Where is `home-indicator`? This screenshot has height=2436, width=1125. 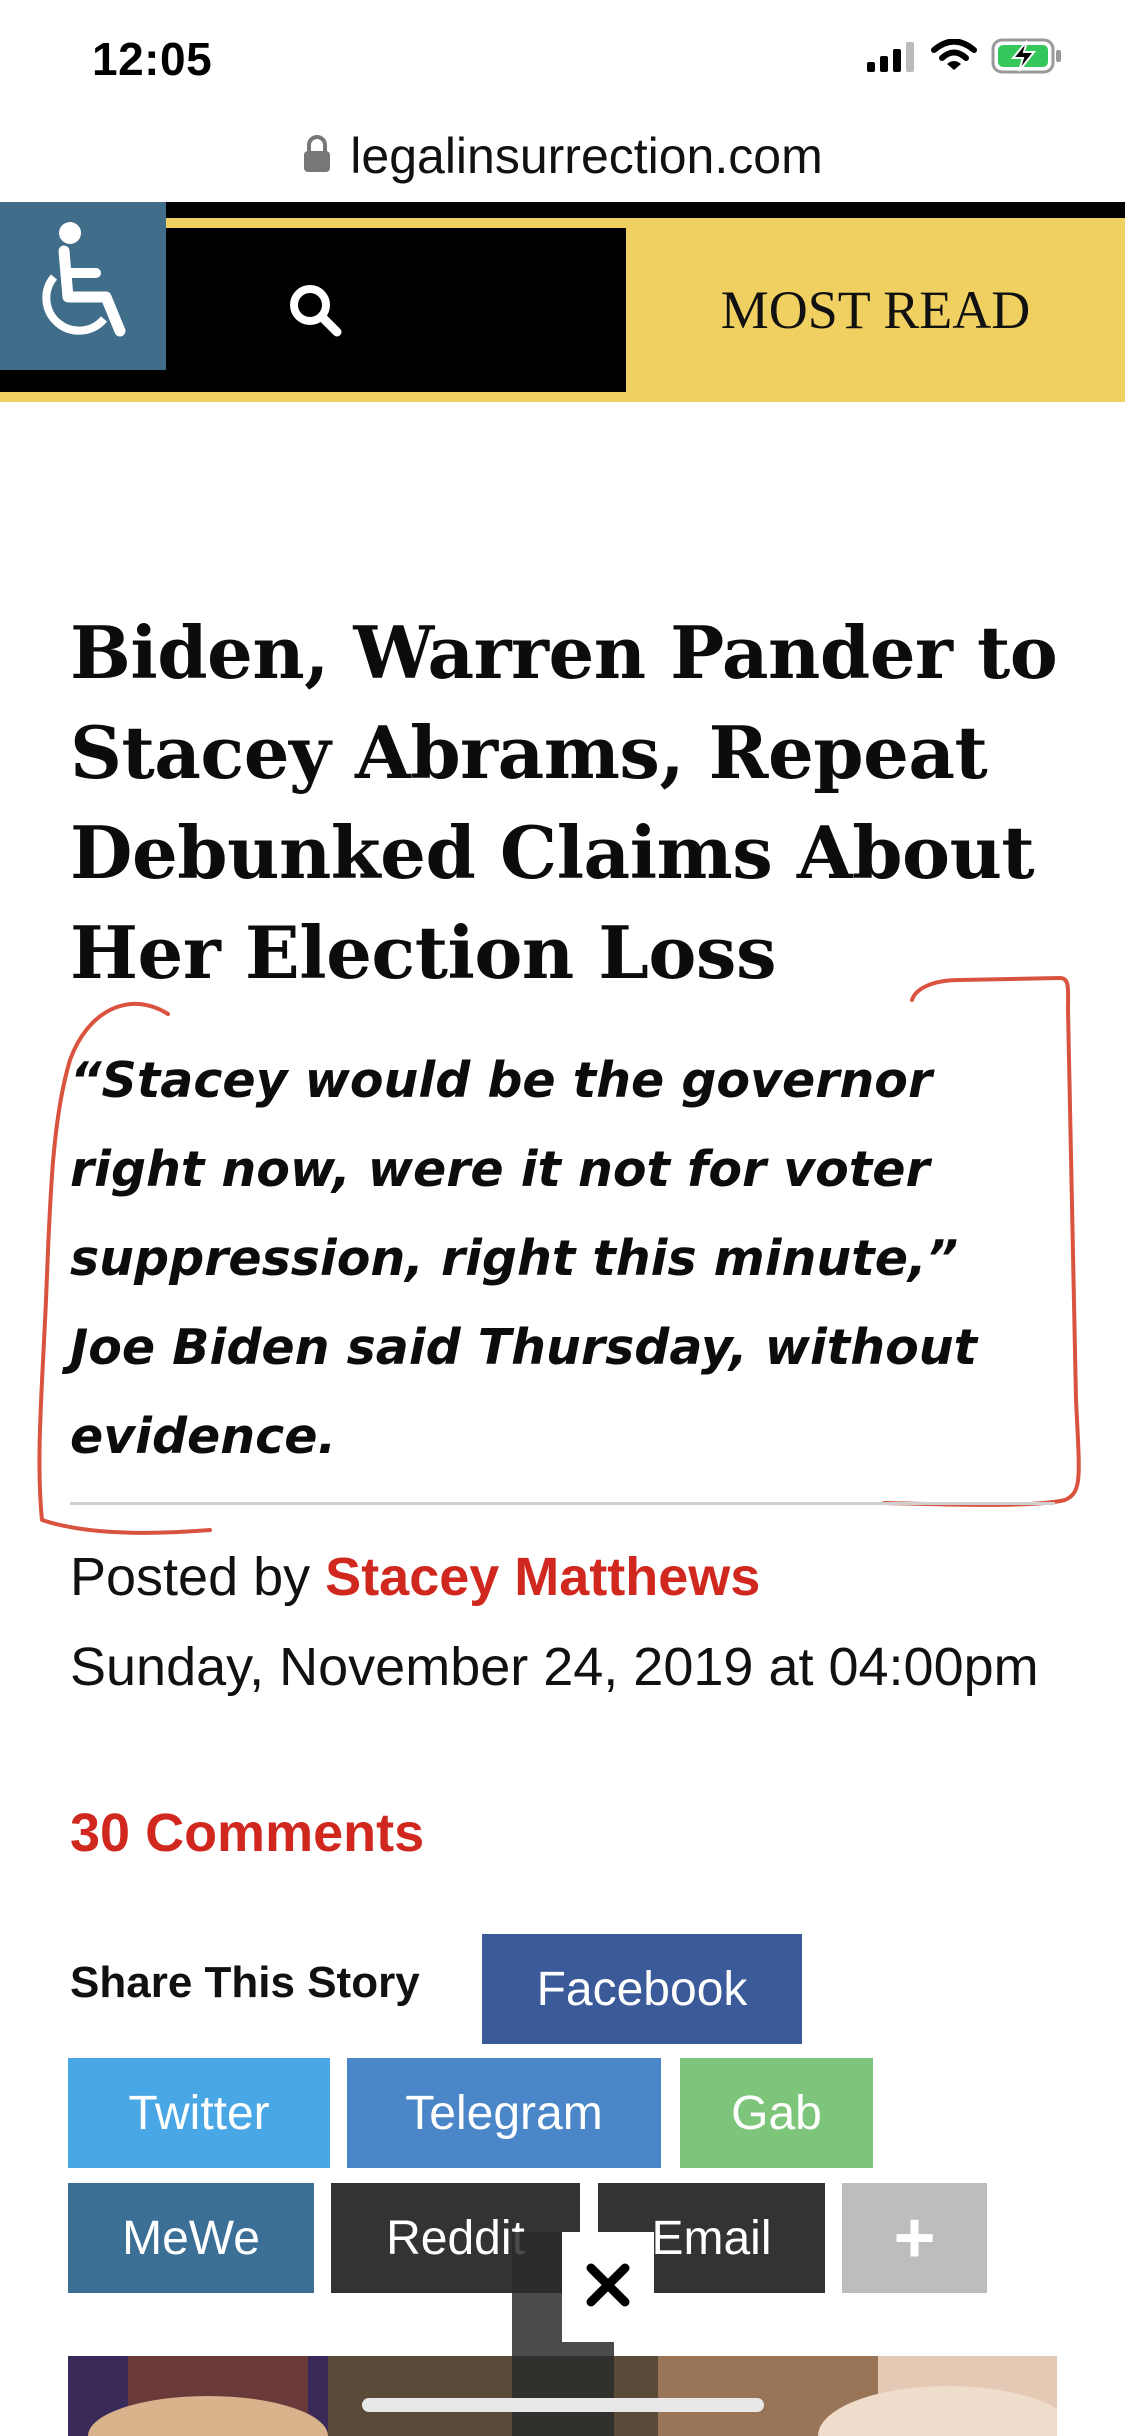
home-indicator is located at coordinates (563, 2405).